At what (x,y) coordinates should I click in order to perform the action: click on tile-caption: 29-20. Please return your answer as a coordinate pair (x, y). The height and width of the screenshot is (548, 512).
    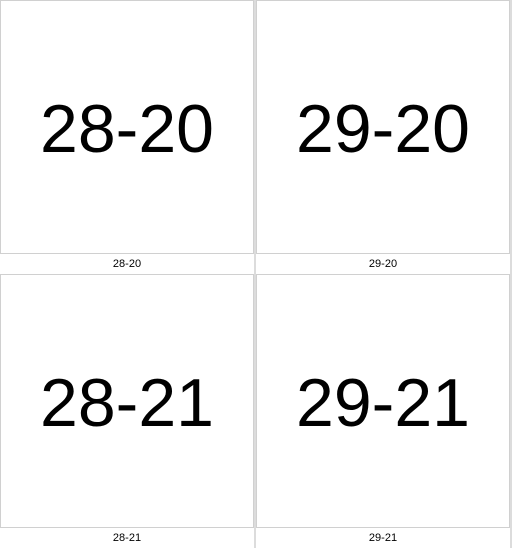
    Looking at the image, I should click on (383, 264).